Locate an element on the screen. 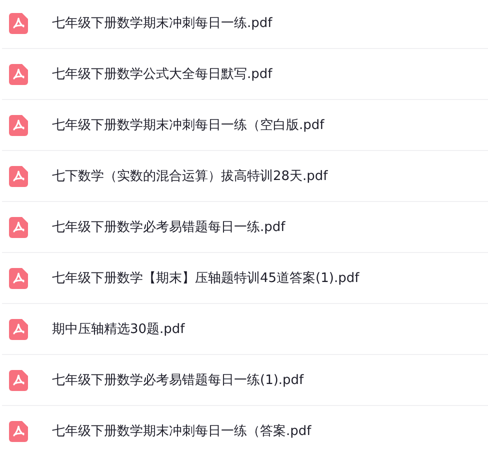  file-row: 七年级下册数学期末冲刺每日一练（空白版.pdf is located at coordinates (245, 125).